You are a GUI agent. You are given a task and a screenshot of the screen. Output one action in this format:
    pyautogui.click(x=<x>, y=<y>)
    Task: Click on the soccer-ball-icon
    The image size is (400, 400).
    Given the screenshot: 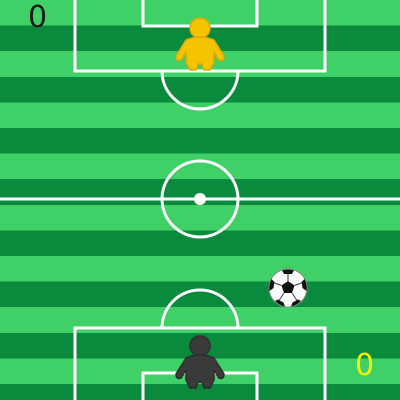 What is the action you would take?
    pyautogui.click(x=288, y=288)
    